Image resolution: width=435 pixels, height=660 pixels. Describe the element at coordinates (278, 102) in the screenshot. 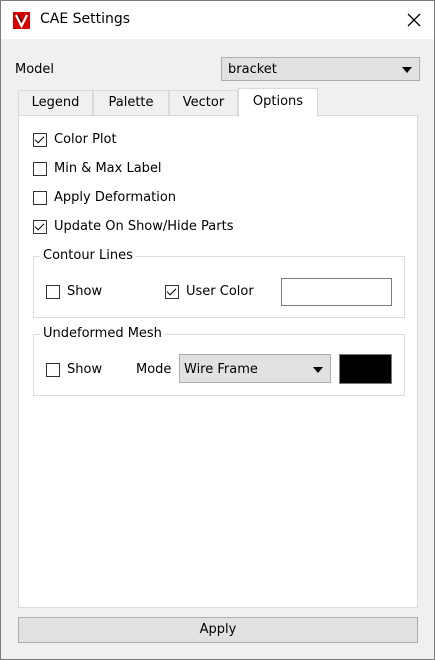

I see `tab-options: Options` at that location.